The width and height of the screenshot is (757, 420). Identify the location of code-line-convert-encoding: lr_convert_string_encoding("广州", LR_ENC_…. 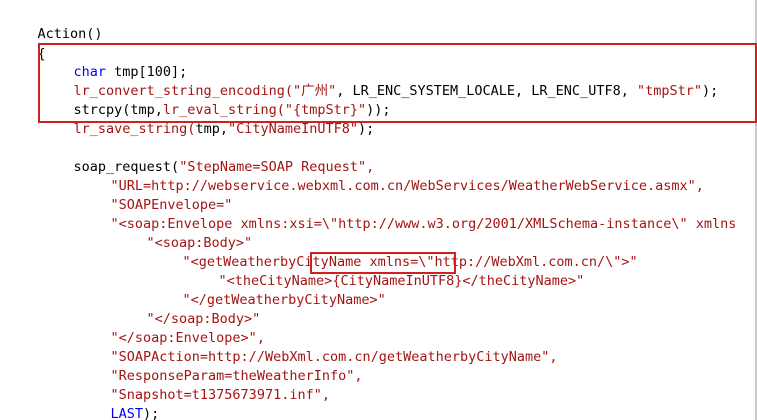
(380, 81).